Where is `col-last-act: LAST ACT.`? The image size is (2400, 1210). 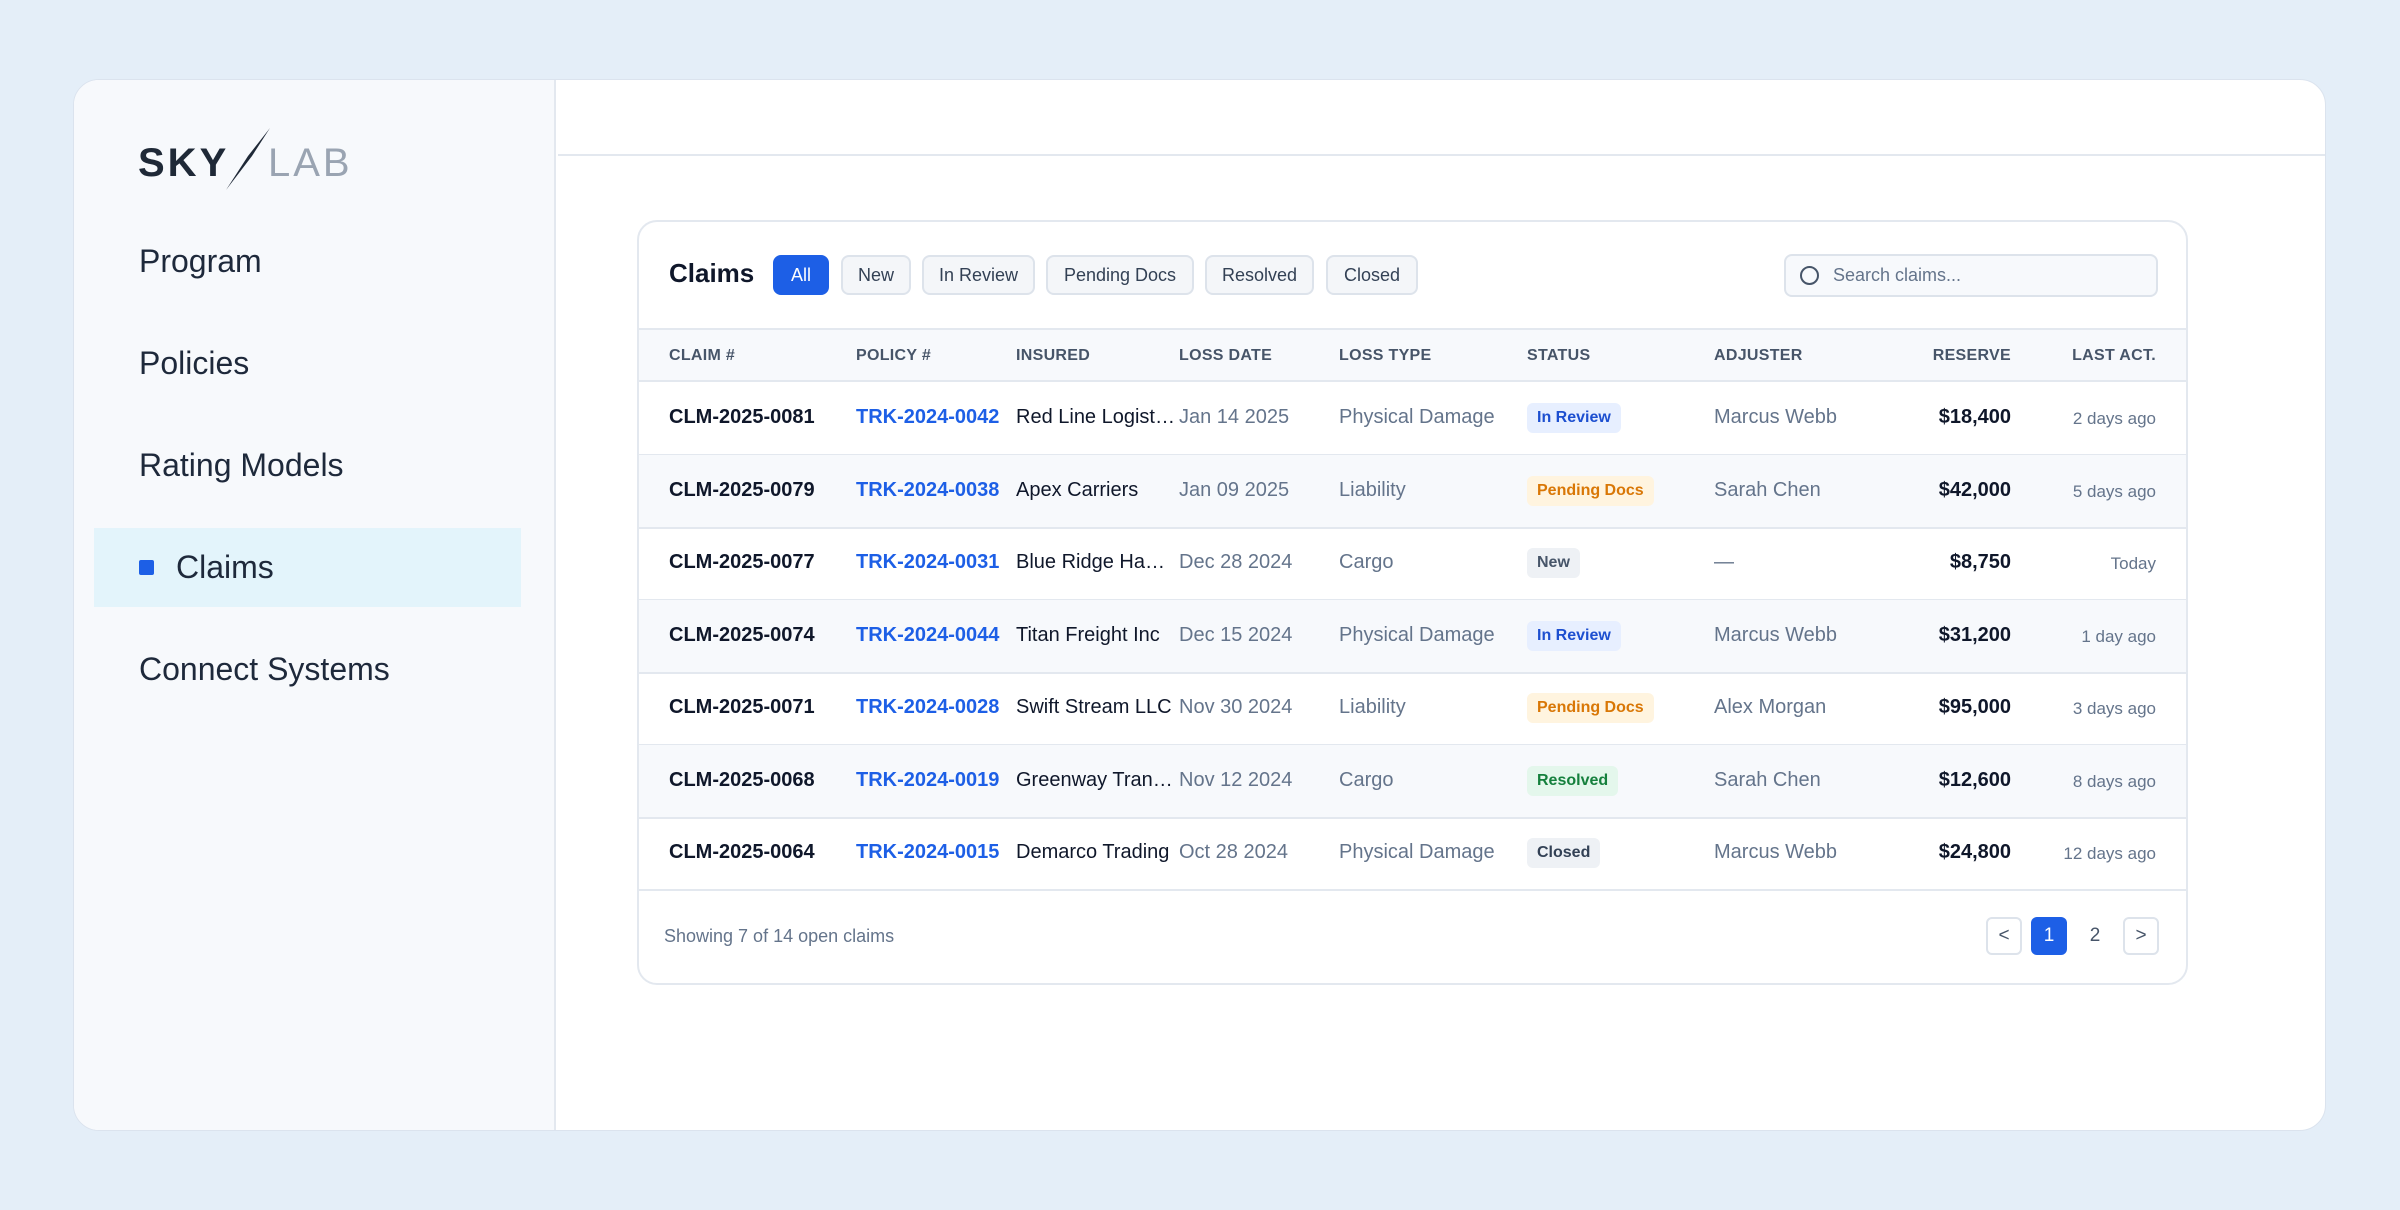 col-last-act: LAST ACT. is located at coordinates (2114, 356).